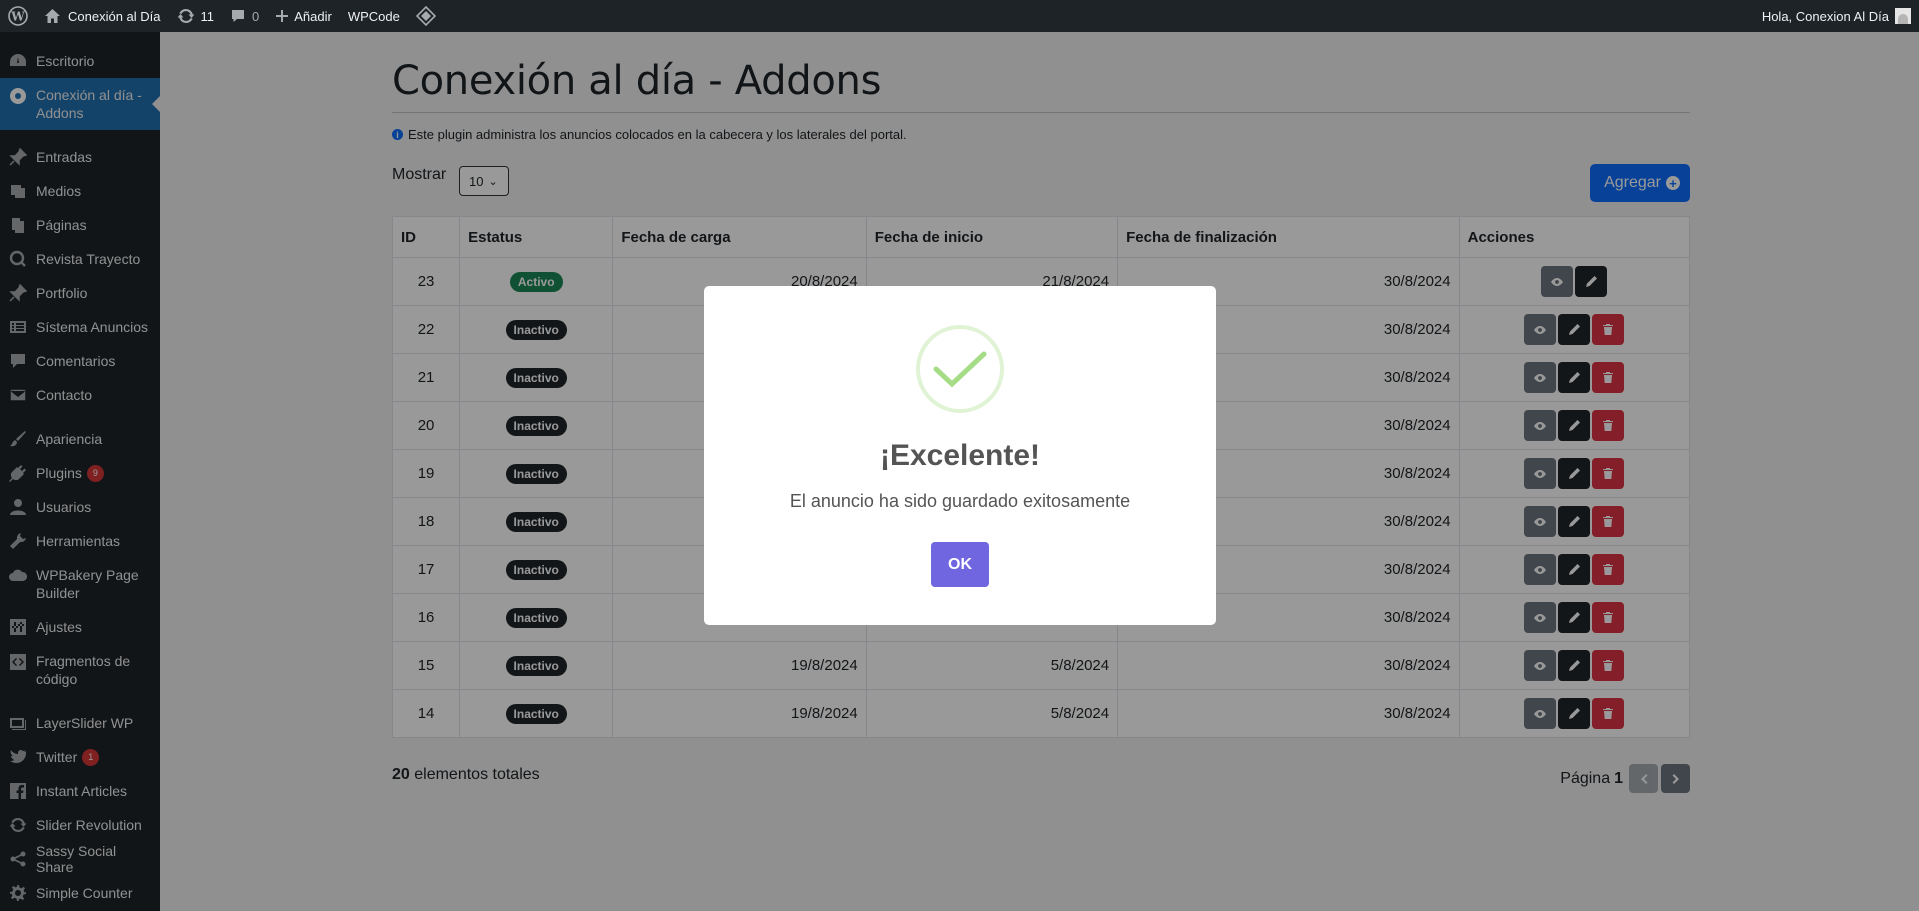 The image size is (1919, 911). I want to click on dialog-title: ¡Excelente!, so click(960, 455).